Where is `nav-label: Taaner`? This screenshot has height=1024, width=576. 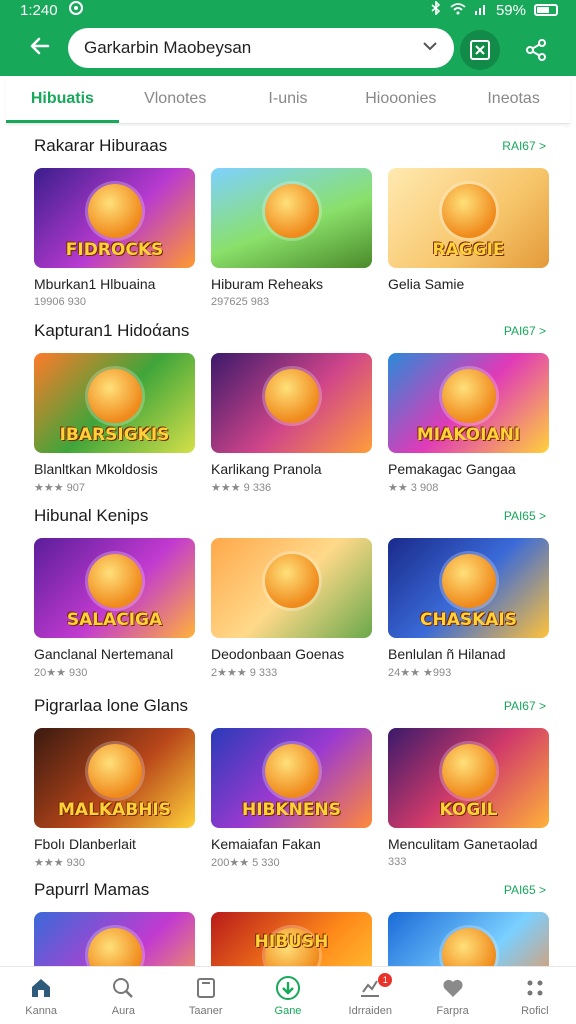 nav-label: Taaner is located at coordinates (205, 1011).